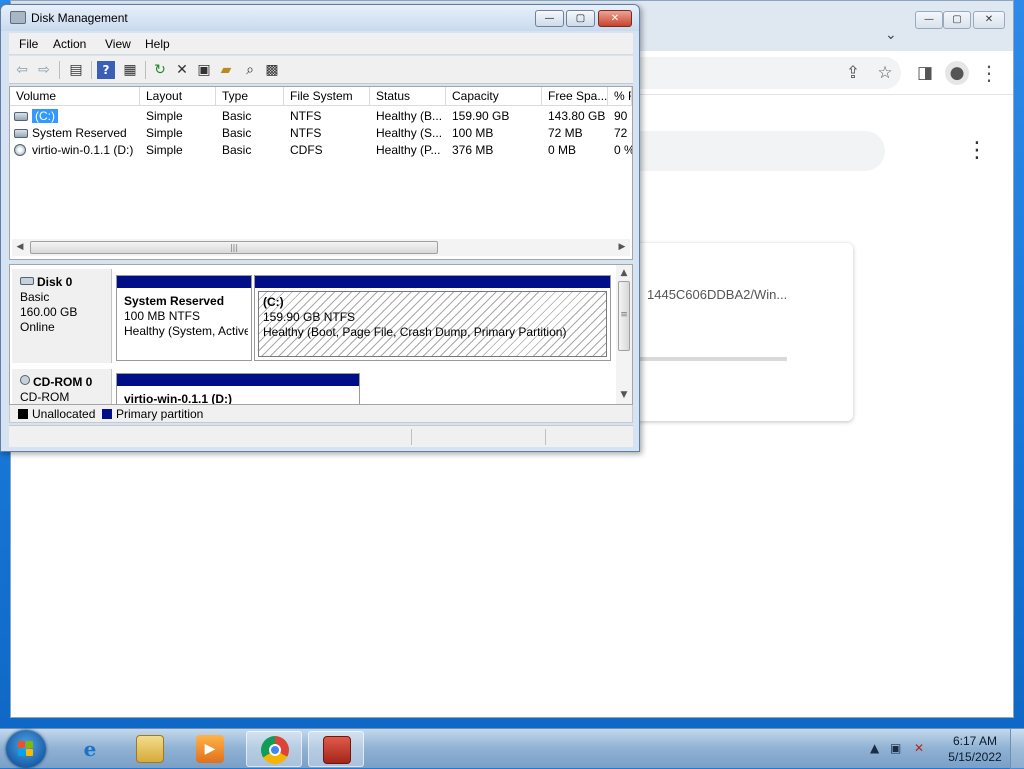 This screenshot has width=1024, height=769. What do you see at coordinates (624, 395) in the screenshot?
I see `scroll-down-icon: ▼` at bounding box center [624, 395].